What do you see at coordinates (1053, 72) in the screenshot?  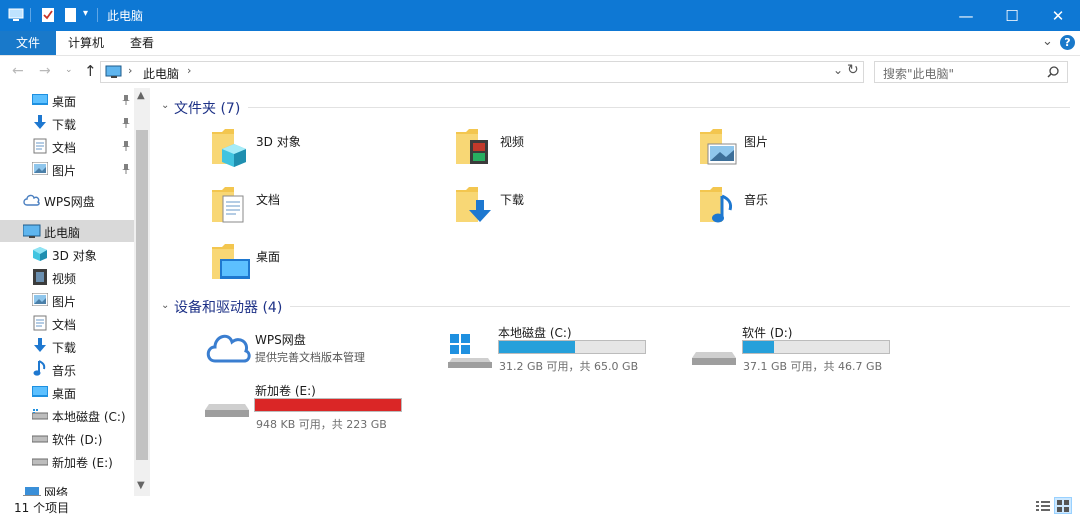 I see `search-icon` at bounding box center [1053, 72].